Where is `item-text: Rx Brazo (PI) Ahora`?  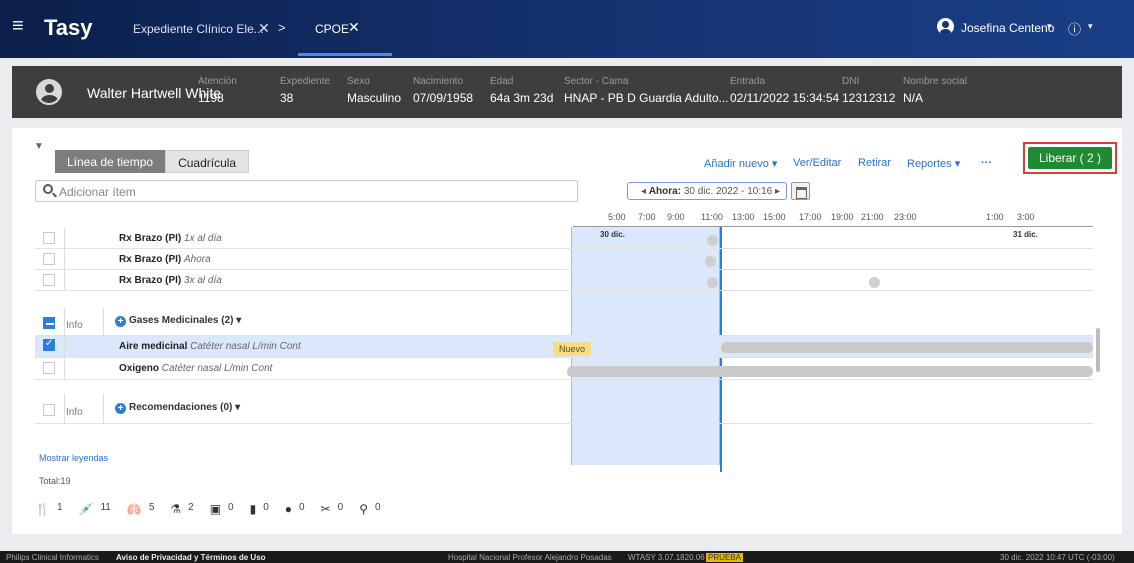
item-text: Rx Brazo (PI) Ahora is located at coordinates (165, 259).